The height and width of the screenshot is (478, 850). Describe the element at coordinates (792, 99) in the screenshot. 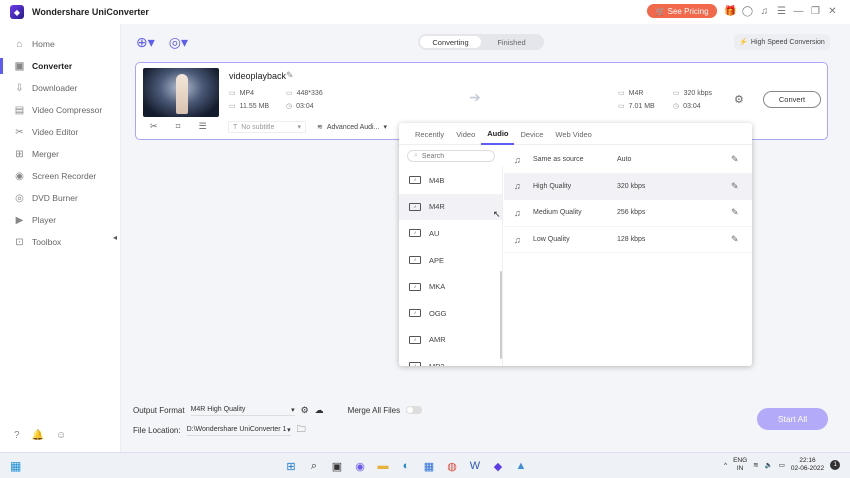

I see `convert-button: Convert` at that location.